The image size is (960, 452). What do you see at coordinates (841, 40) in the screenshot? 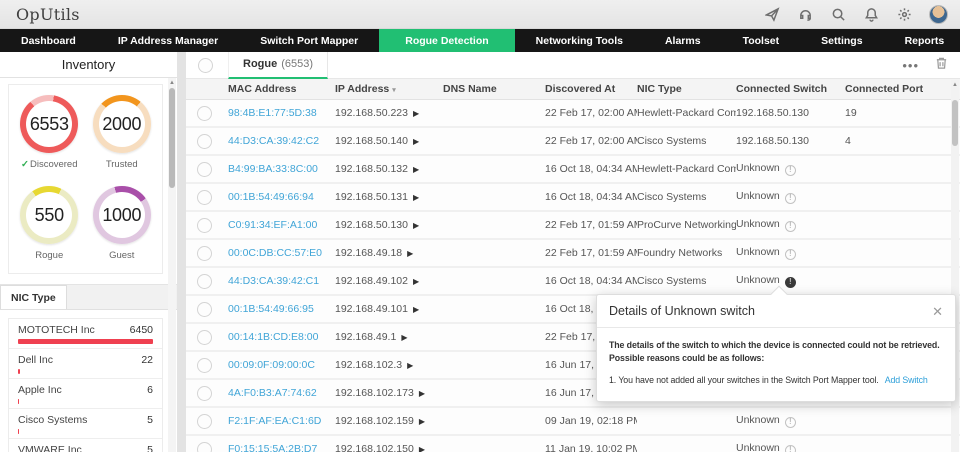
I see `nav-tab-settings: Settings` at bounding box center [841, 40].